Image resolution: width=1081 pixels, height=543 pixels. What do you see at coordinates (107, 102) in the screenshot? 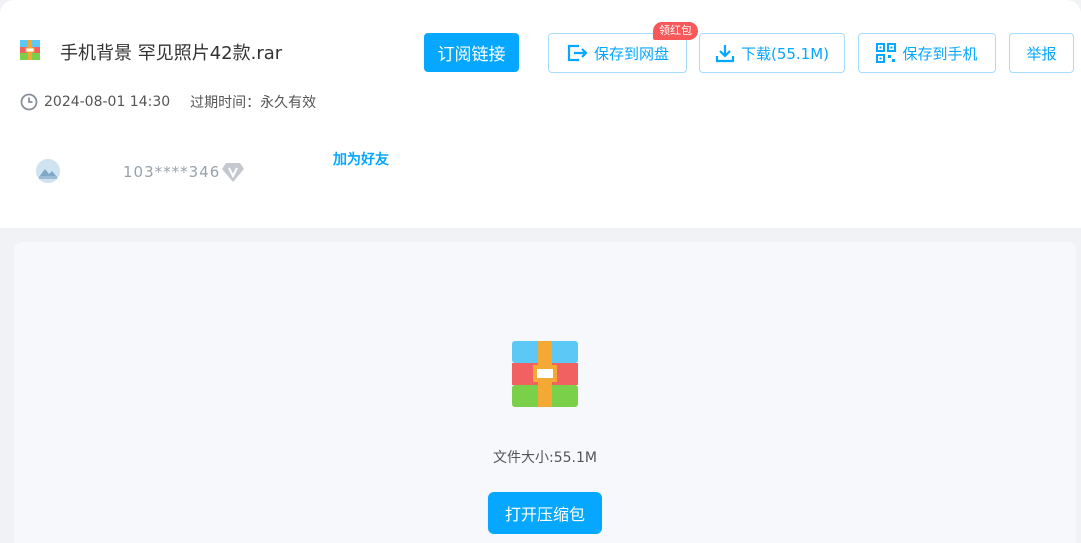
I see `share-date: 2024-08-01 14:30` at bounding box center [107, 102].